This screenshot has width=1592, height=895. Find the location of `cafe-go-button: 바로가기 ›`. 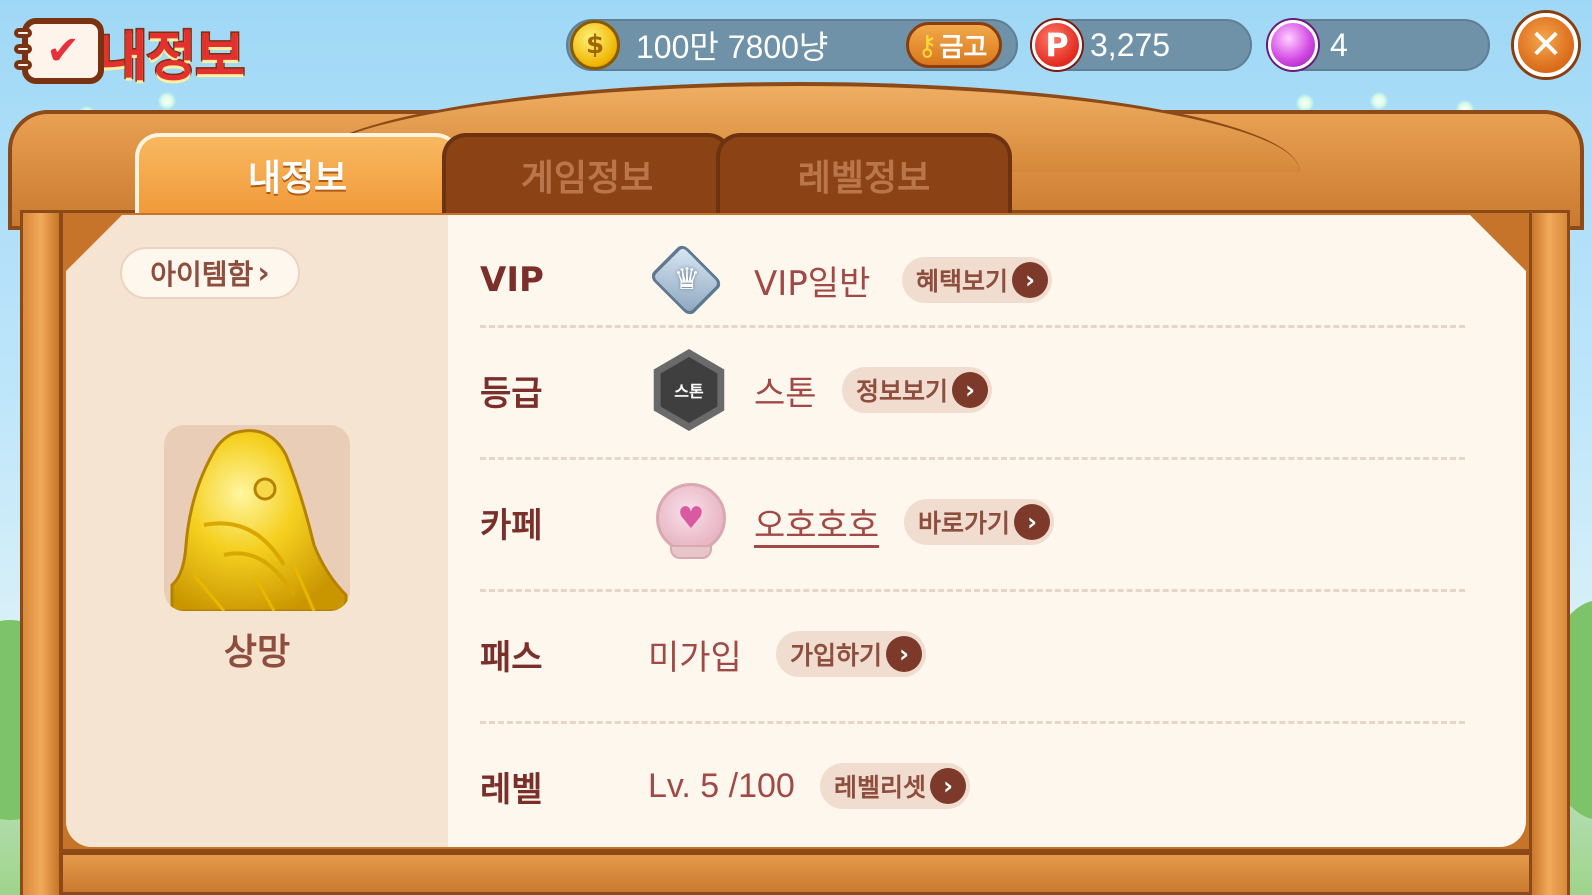

cafe-go-button: 바로가기 › is located at coordinates (979, 522).